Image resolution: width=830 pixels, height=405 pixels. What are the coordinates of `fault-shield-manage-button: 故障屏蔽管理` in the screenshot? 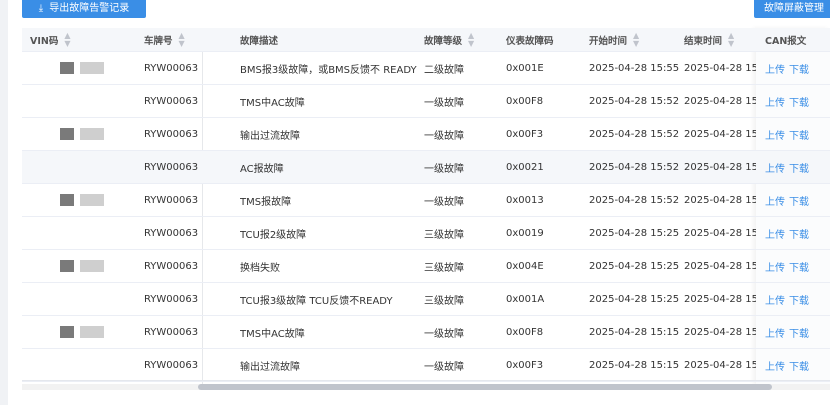 It's located at (792, 9).